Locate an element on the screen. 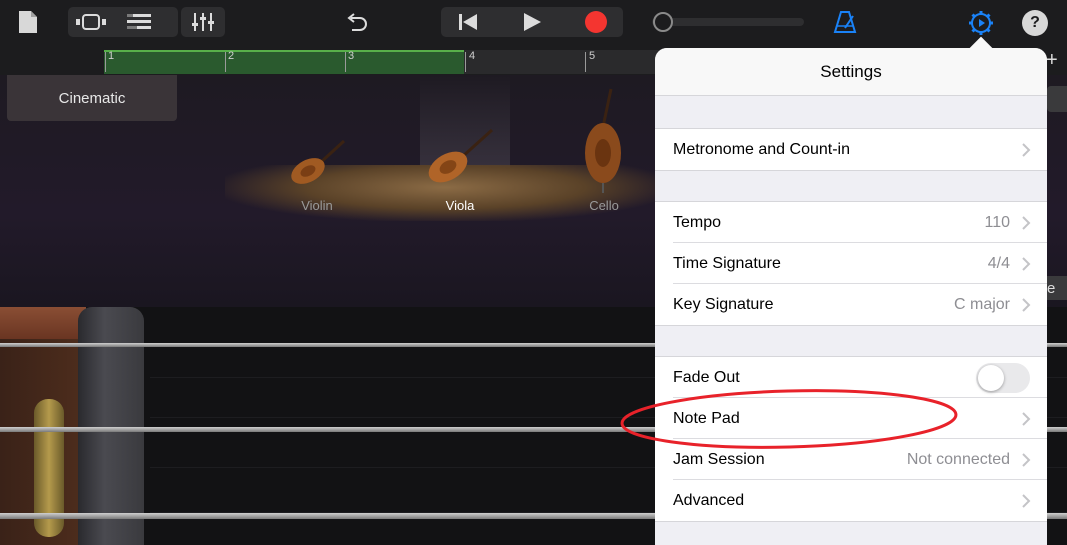  help-icon-label: ? is located at coordinates (1035, 22).